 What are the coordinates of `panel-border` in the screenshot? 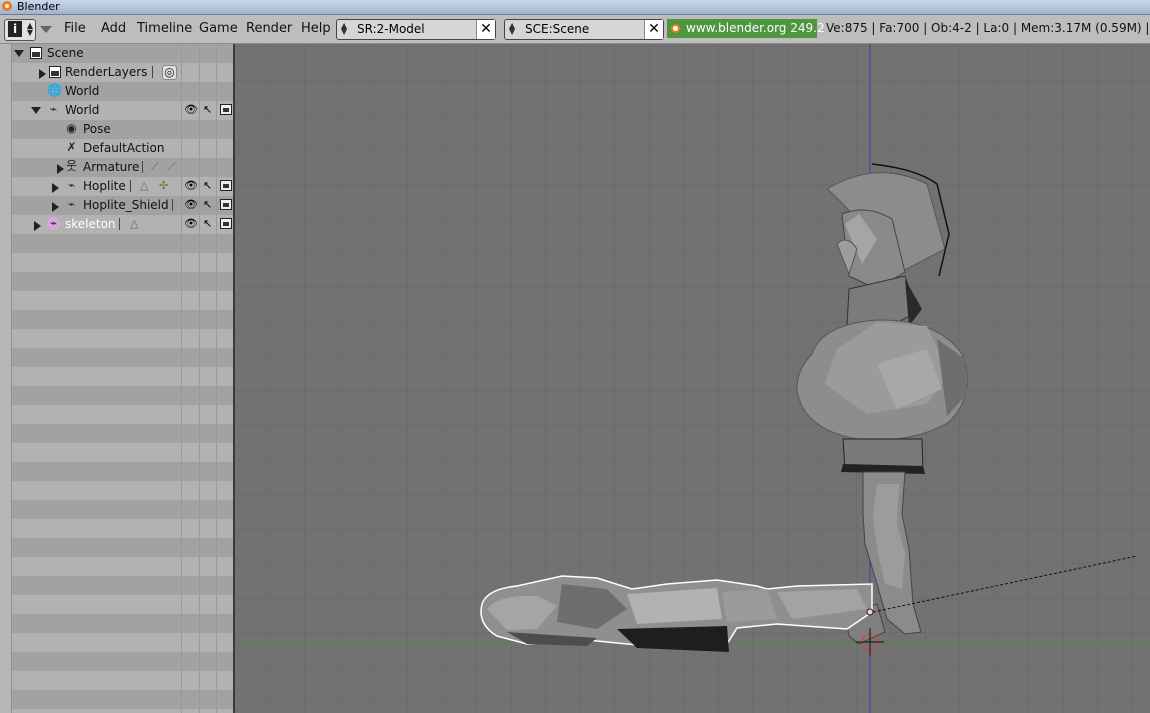 It's located at (234, 378).